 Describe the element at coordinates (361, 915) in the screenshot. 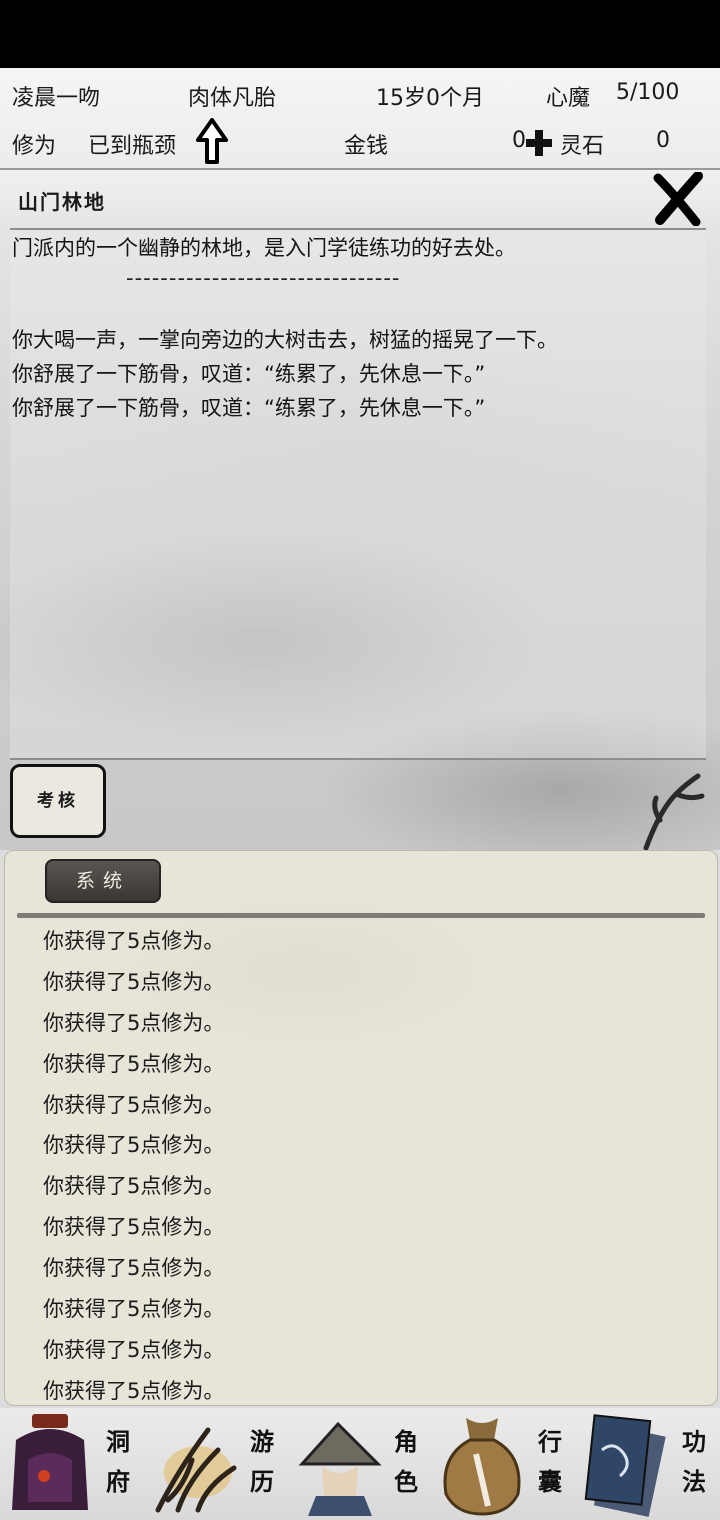

I see `system-divider` at that location.